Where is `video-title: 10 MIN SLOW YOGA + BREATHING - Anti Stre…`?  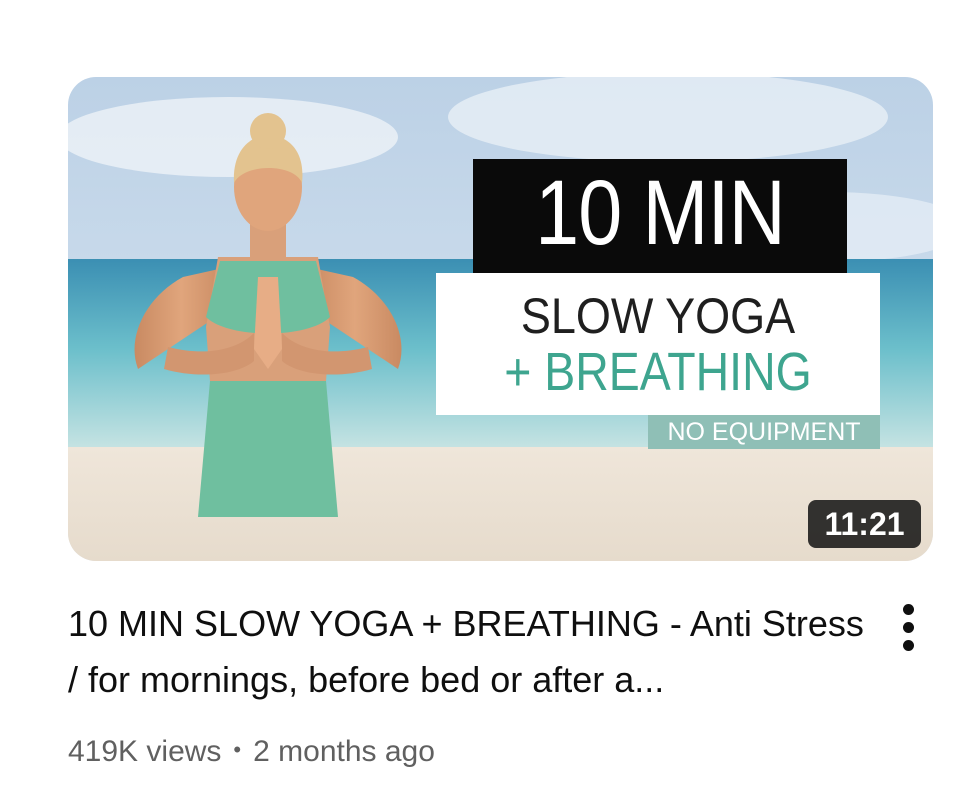
video-title: 10 MIN SLOW YOGA + BREATHING - Anti Stre… is located at coordinates (468, 652).